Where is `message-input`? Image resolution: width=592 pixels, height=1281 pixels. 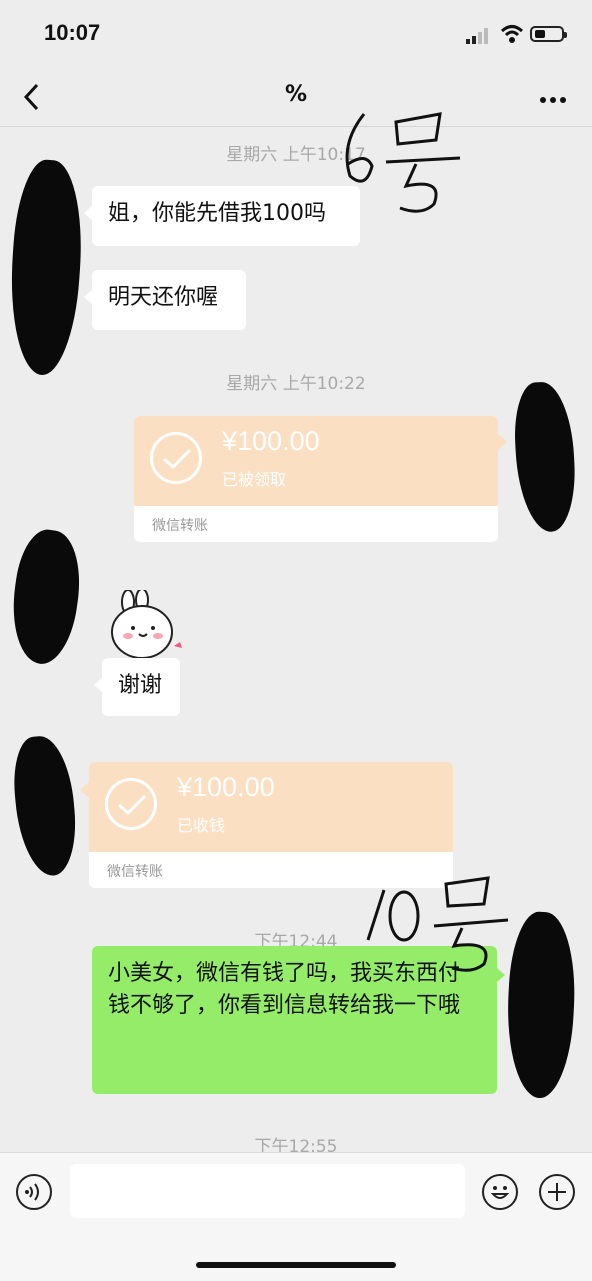
message-input is located at coordinates (267, 1191).